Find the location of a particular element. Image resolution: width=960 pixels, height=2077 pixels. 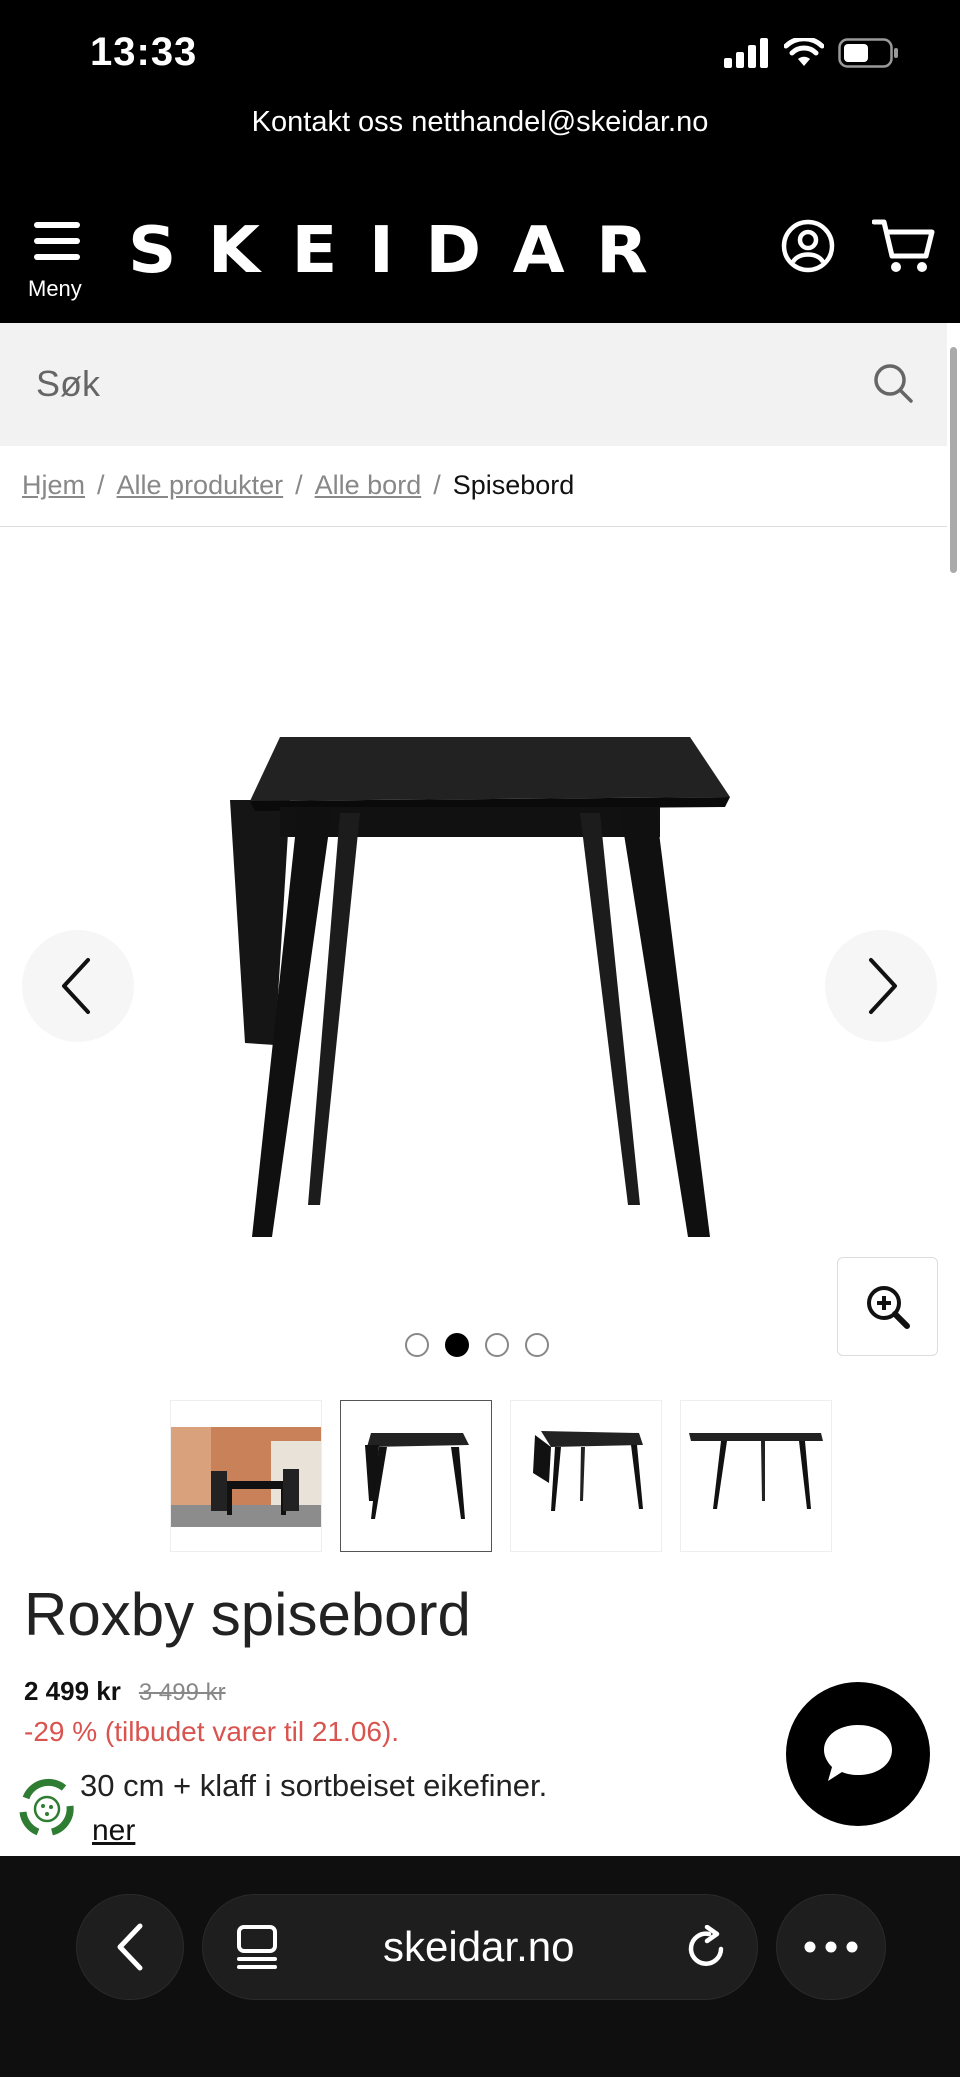

status-bar: 13:33 is located at coordinates (480, 48).